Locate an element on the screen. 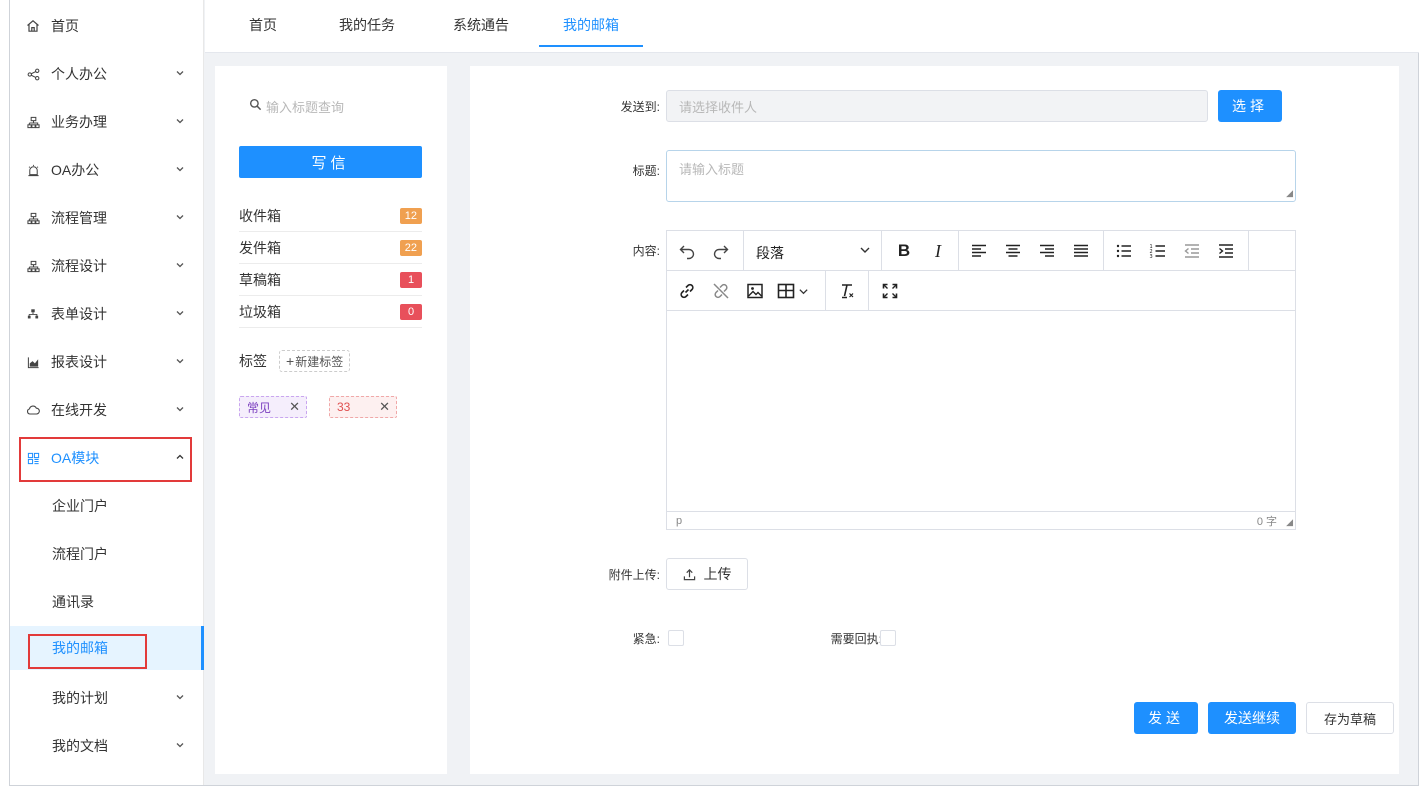 This screenshot has height=795, width=1427. link-icon is located at coordinates (687, 291).